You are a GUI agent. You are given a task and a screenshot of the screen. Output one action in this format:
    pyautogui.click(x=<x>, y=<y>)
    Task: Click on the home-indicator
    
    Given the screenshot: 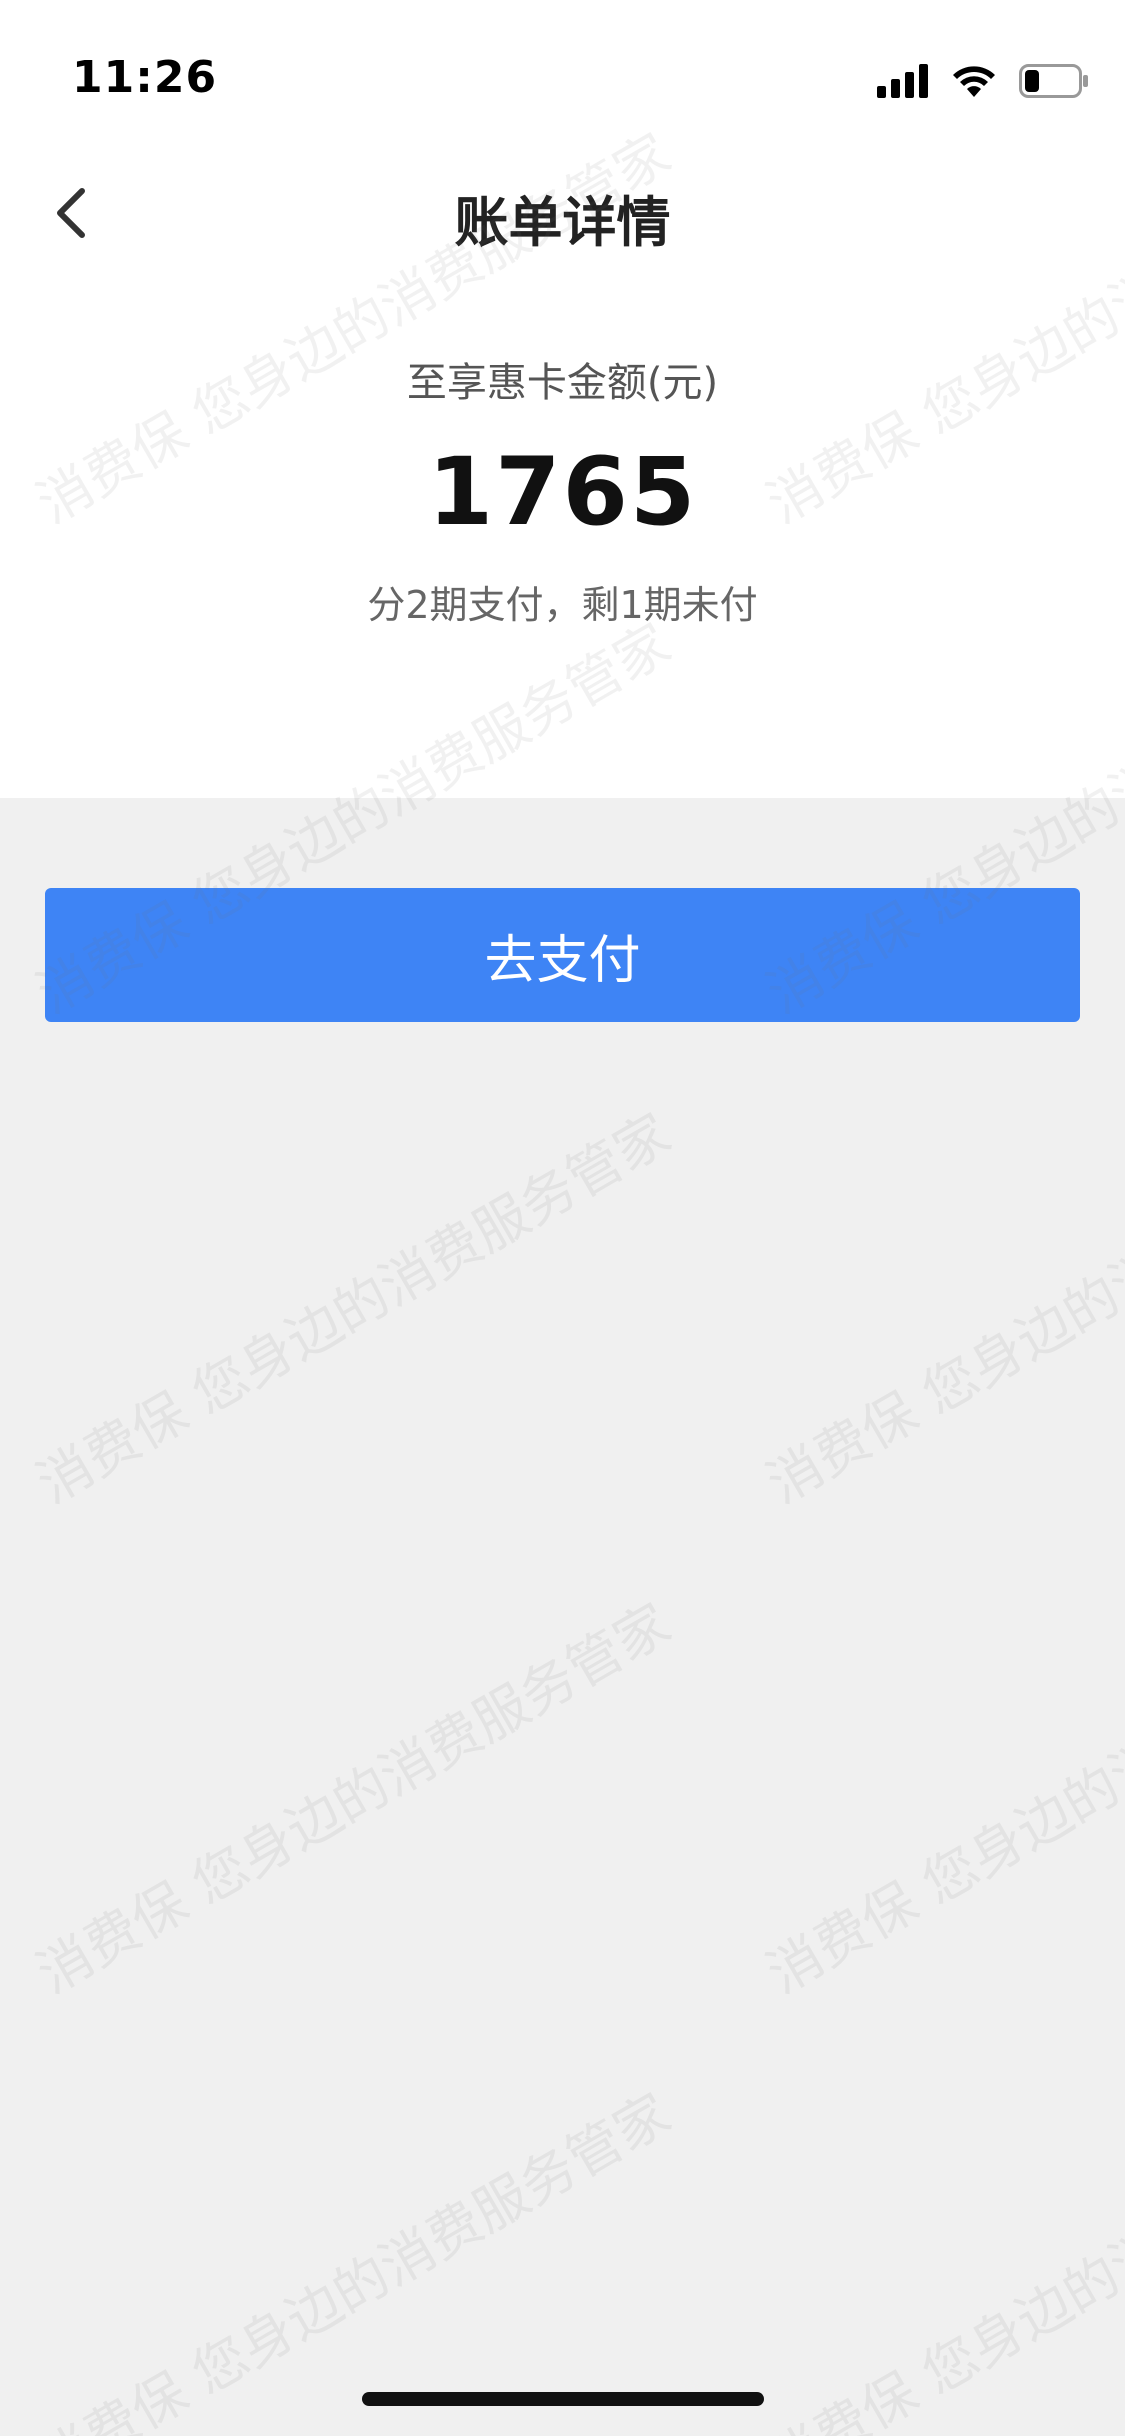 What is the action you would take?
    pyautogui.click(x=563, y=2399)
    